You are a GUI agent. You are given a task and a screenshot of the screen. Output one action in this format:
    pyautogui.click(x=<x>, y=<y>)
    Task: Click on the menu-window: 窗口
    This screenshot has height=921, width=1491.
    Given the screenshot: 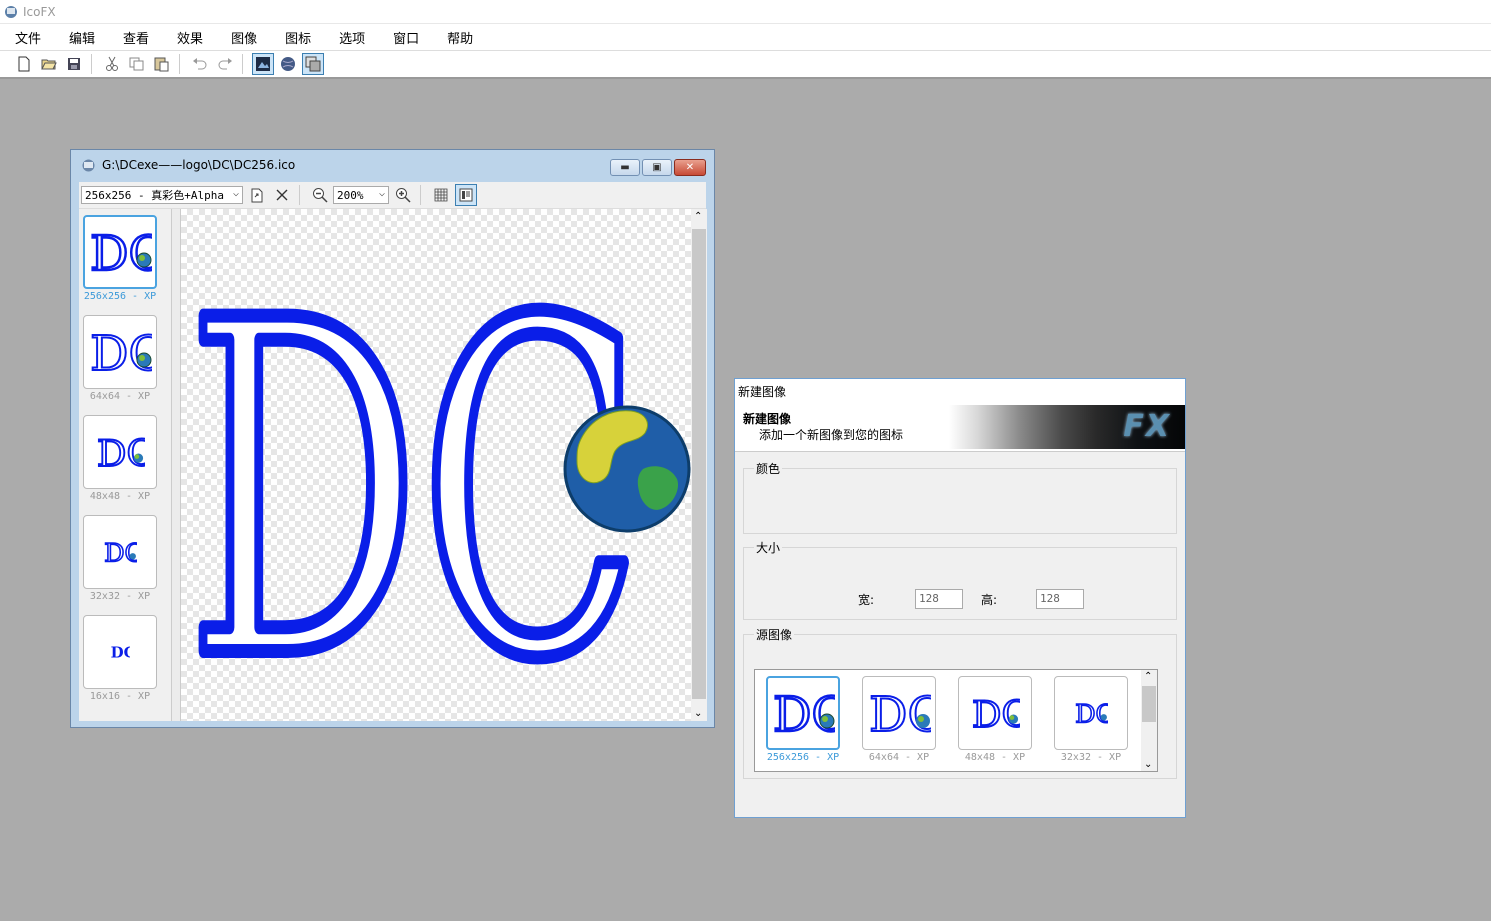 What is the action you would take?
    pyautogui.click(x=406, y=37)
    